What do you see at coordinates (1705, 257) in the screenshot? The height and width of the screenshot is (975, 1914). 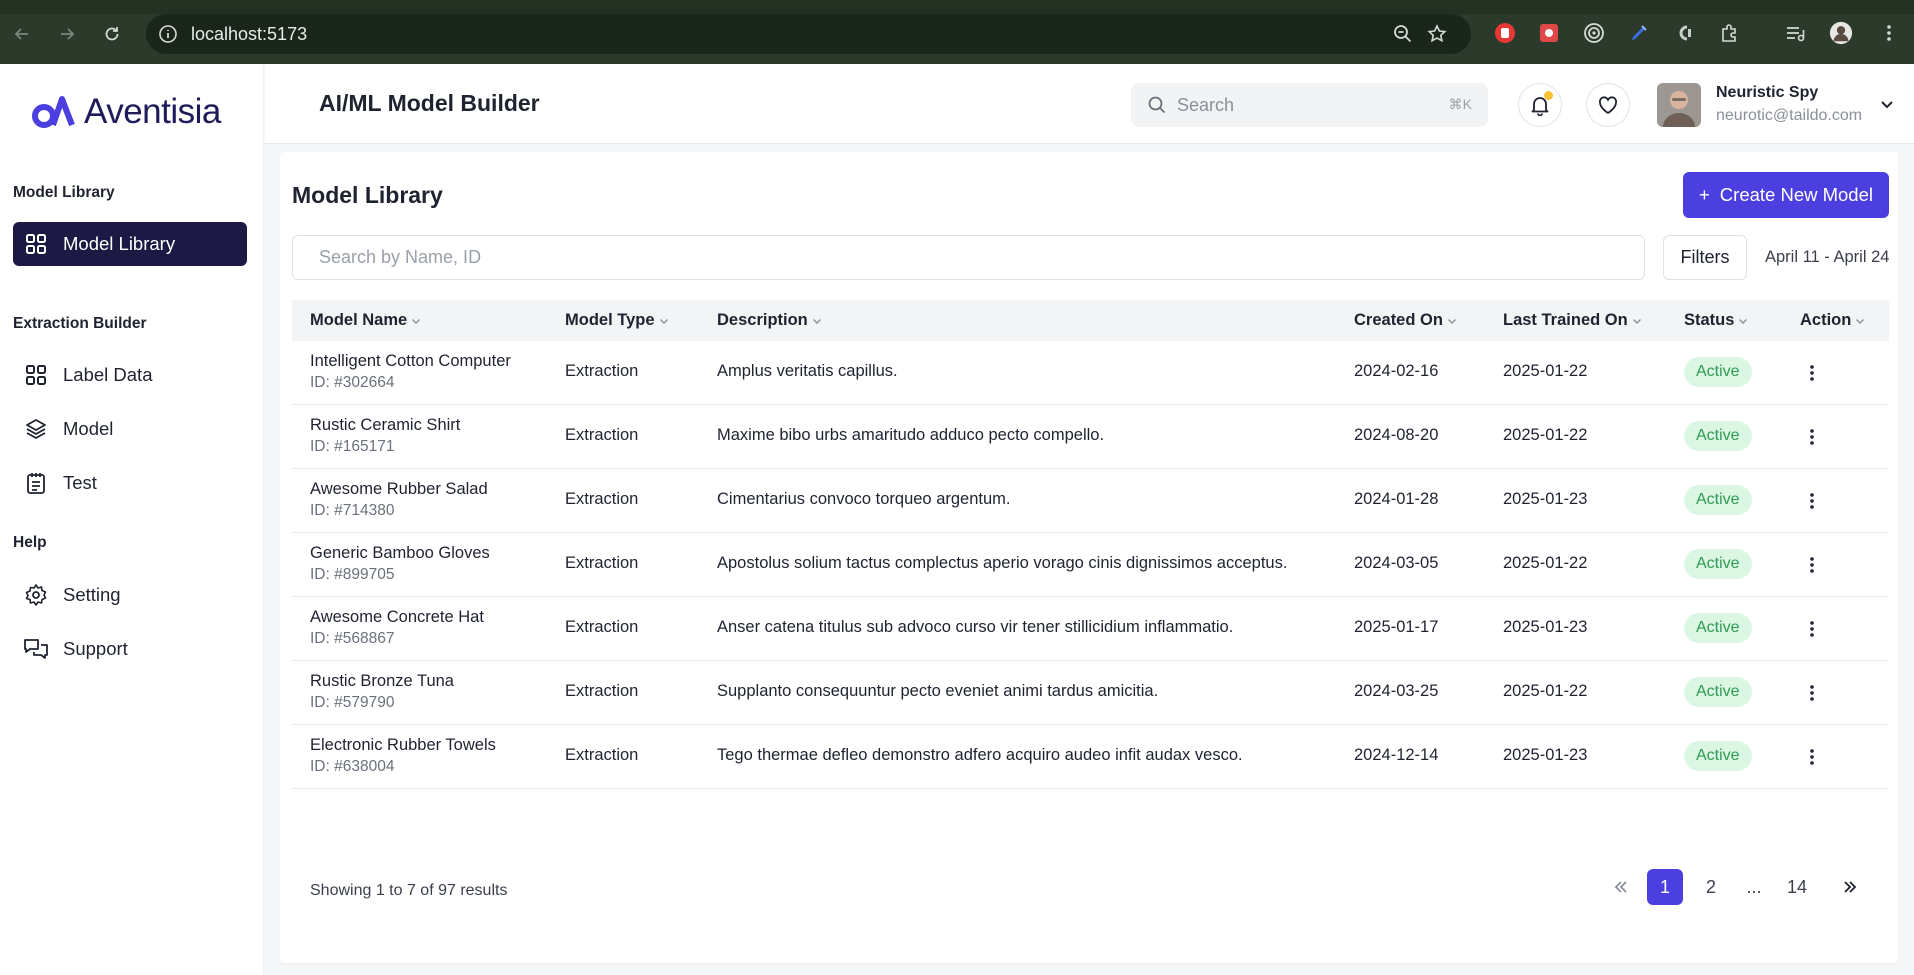 I see `filters-button: Filters` at bounding box center [1705, 257].